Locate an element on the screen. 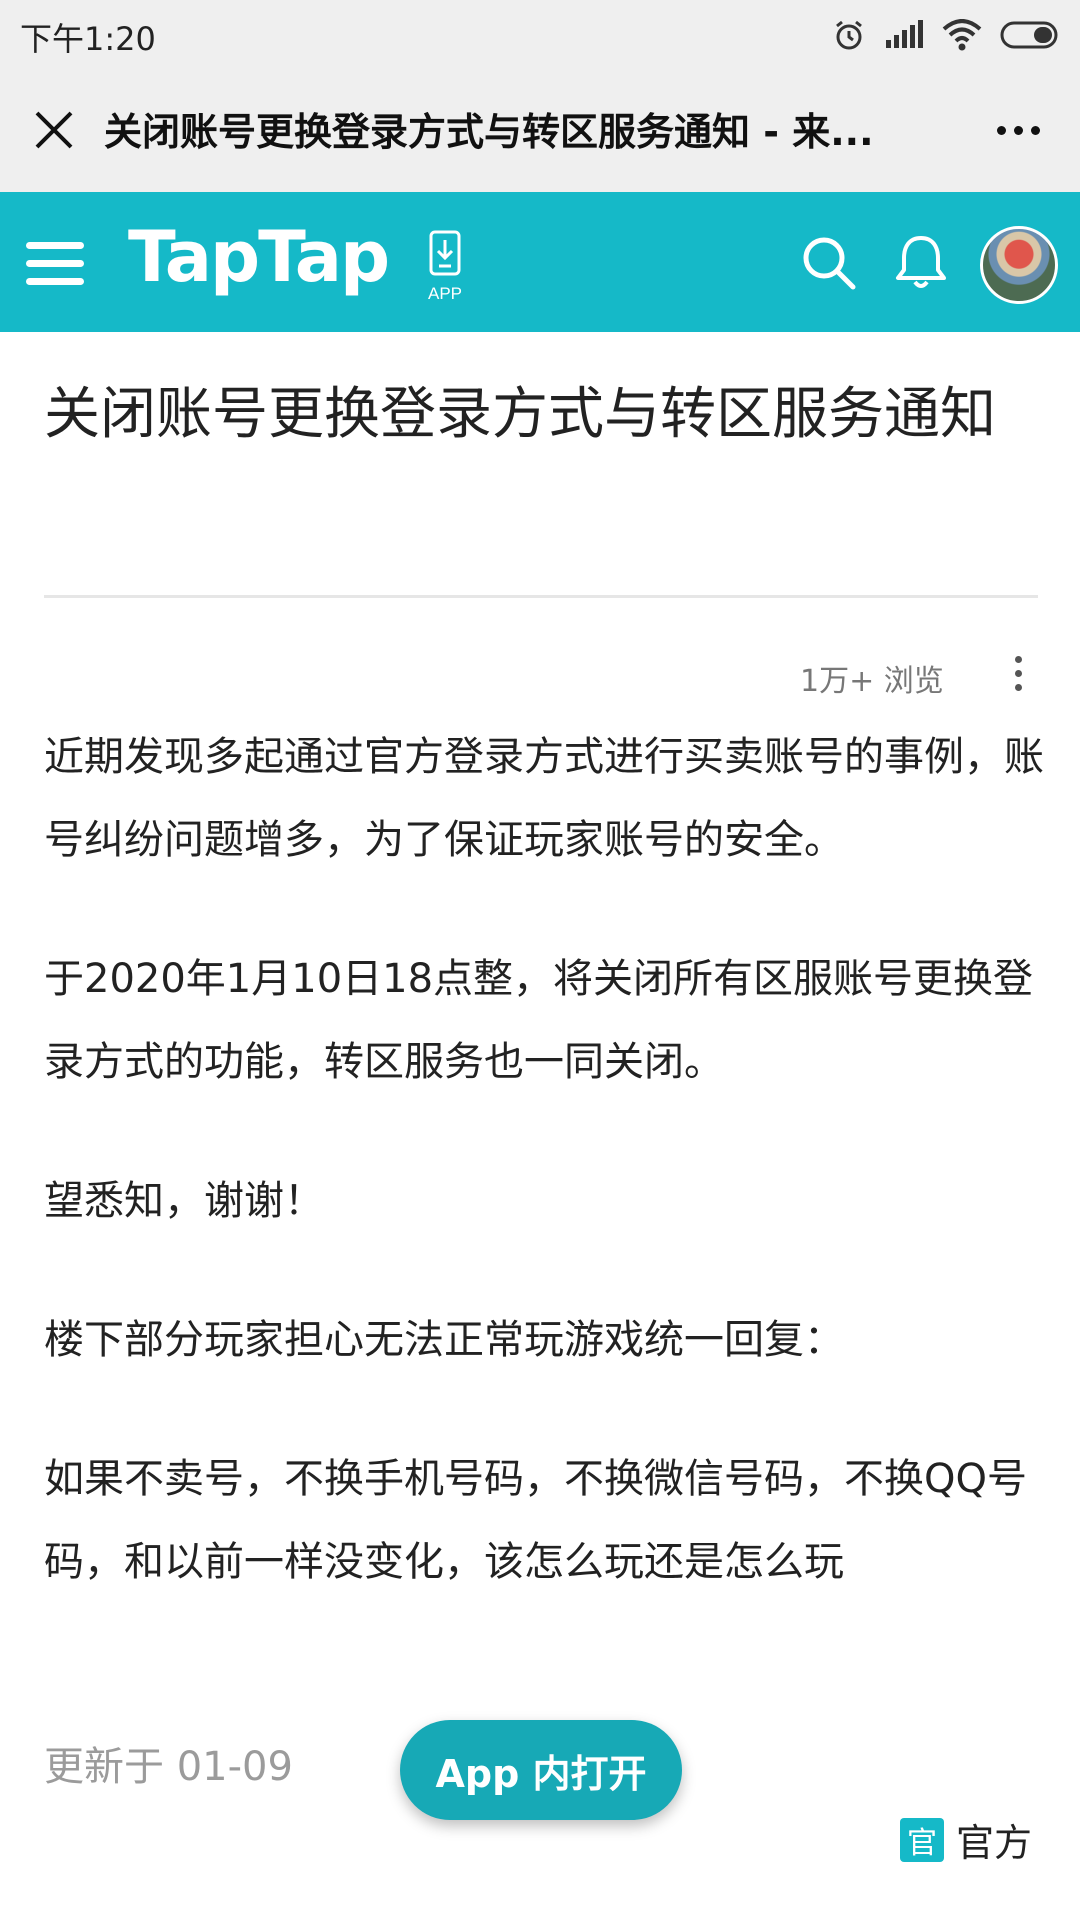 This screenshot has height=1920, width=1080. more-button is located at coordinates (1018, 130).